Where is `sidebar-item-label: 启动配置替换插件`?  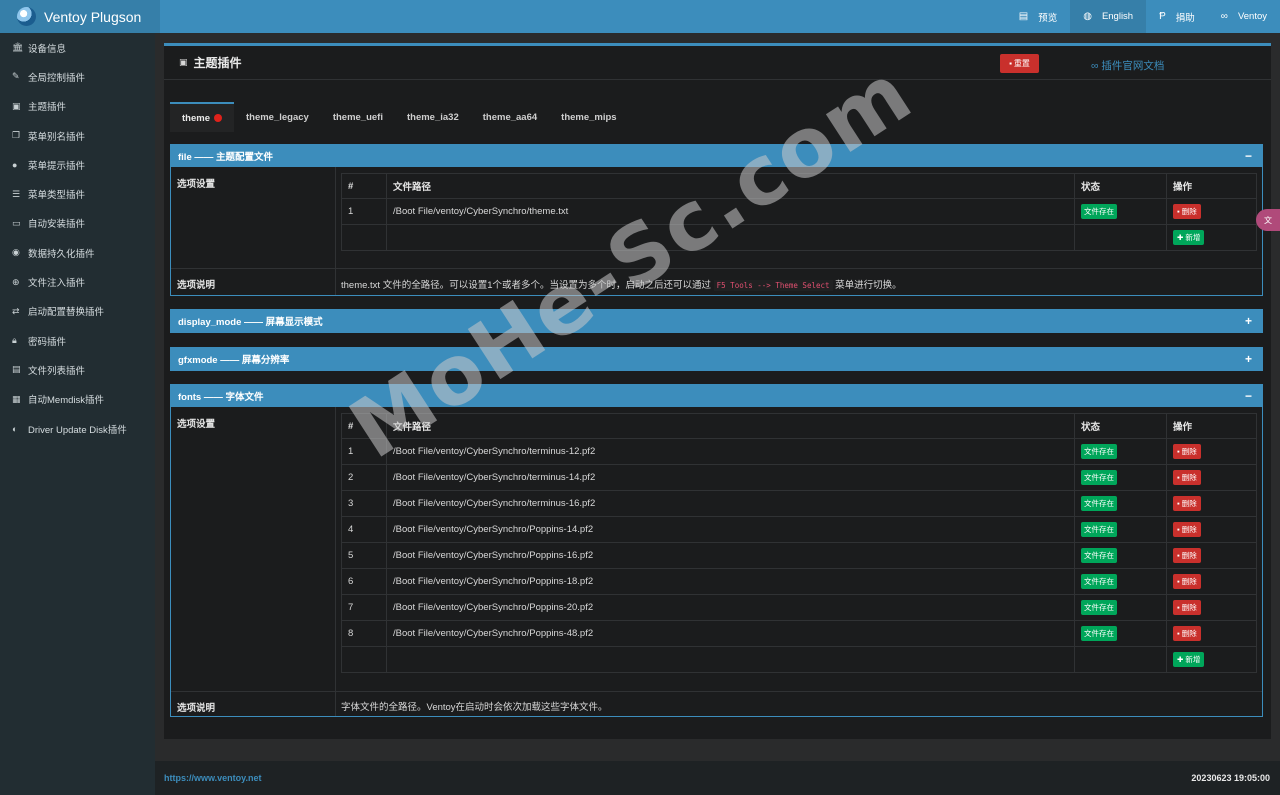
sidebar-item-label: 启动配置替换插件 is located at coordinates (66, 313).